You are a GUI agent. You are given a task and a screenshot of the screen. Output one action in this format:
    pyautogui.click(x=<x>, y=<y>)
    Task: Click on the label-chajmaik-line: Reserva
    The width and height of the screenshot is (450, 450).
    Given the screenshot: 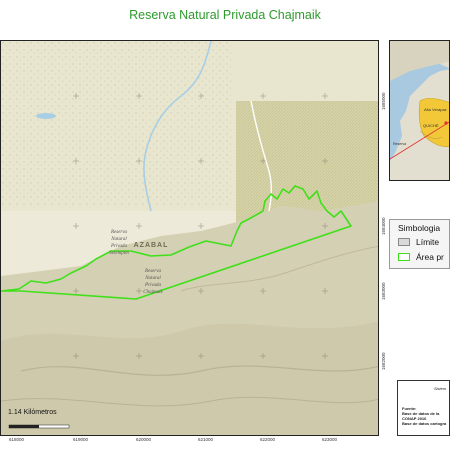 What is the action you would take?
    pyautogui.click(x=153, y=271)
    